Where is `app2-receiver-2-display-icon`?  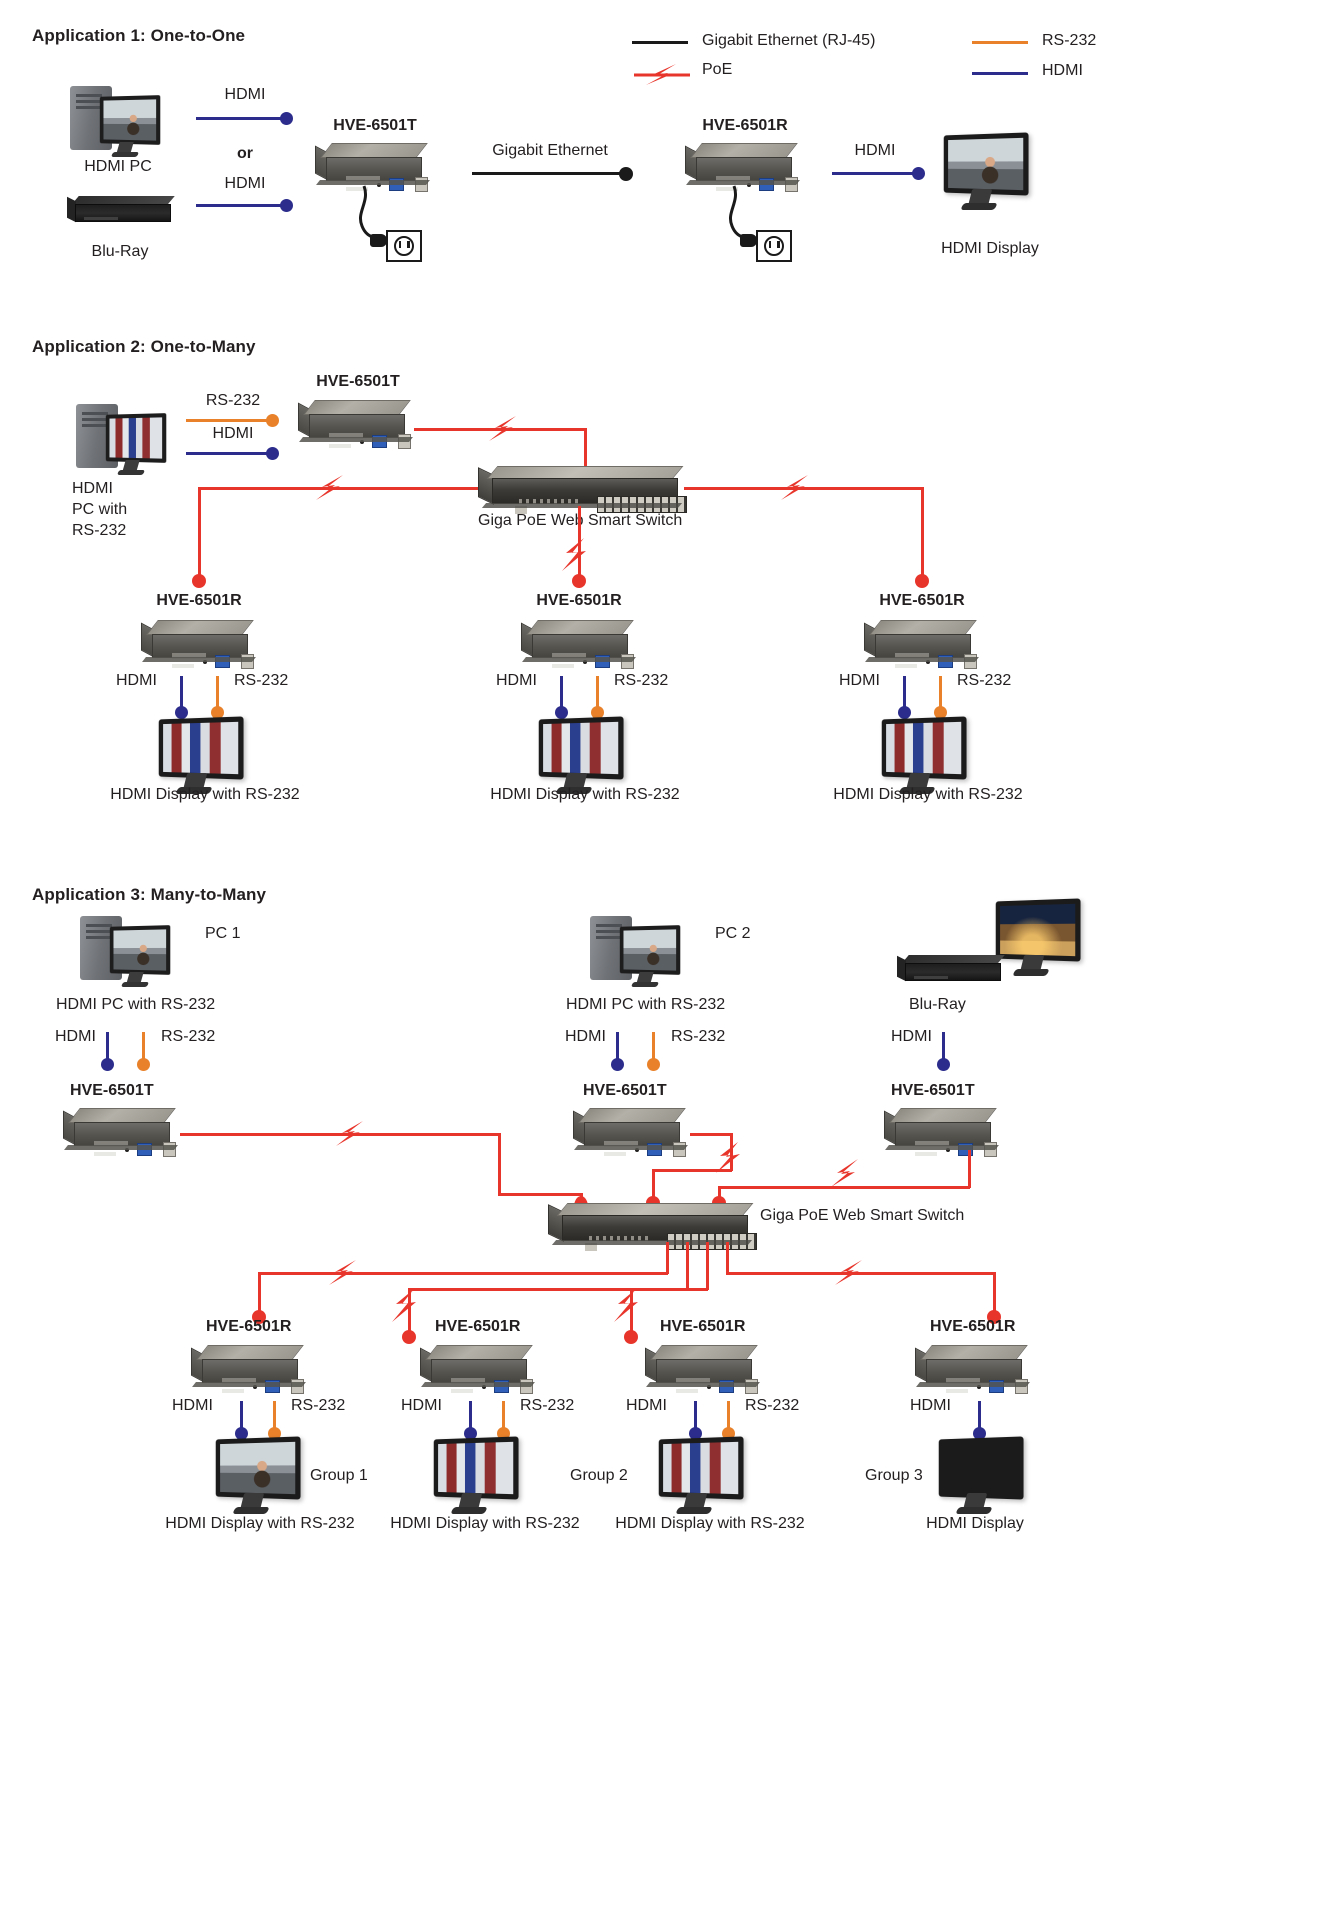
app2-receiver-2-display-icon is located at coordinates (583, 756).